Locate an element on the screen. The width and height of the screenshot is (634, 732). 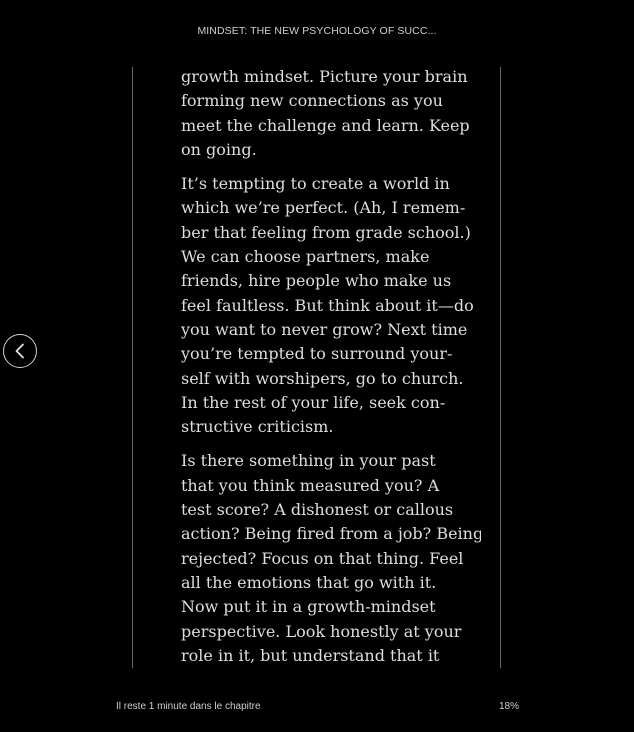
chevron-left-icon is located at coordinates (20, 351).